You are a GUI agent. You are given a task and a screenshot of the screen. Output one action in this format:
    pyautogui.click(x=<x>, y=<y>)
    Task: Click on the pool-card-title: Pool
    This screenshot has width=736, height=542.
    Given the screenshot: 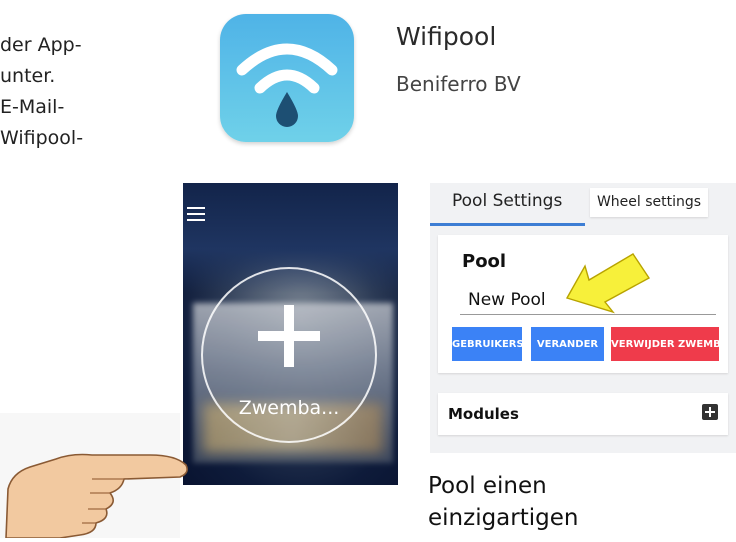 What is the action you would take?
    pyautogui.click(x=484, y=261)
    